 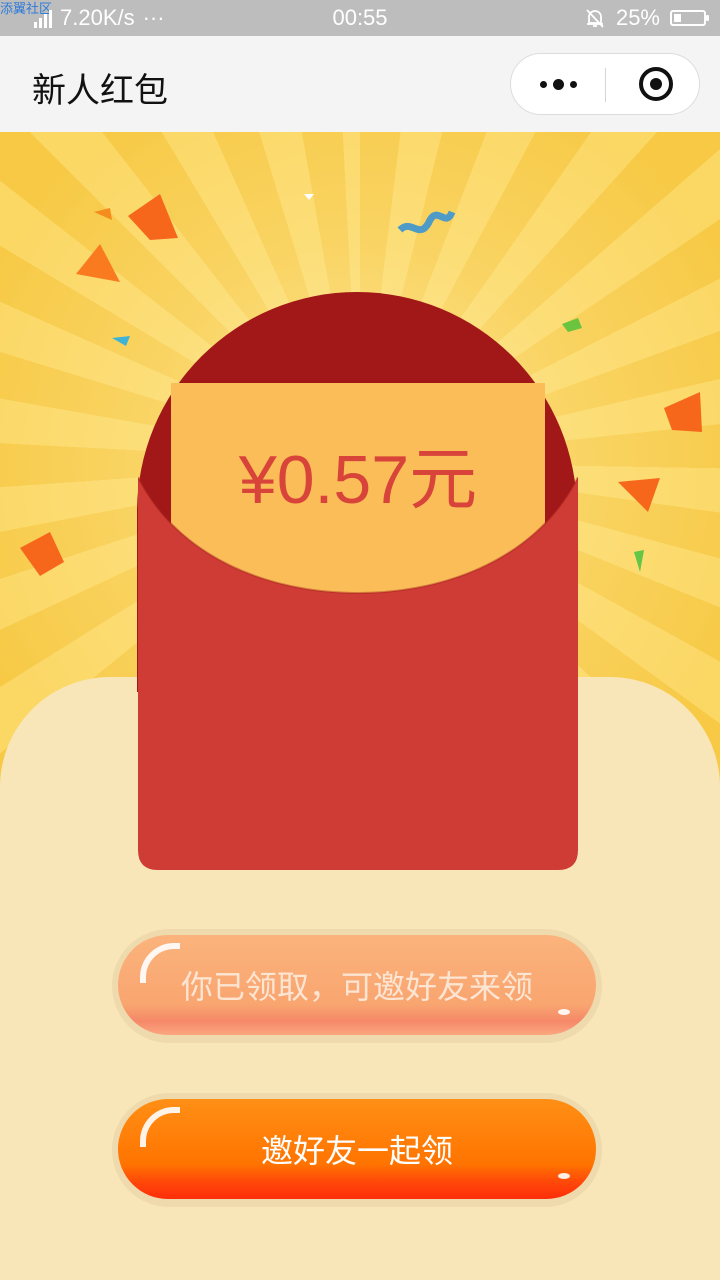 What do you see at coordinates (558, 84) in the screenshot?
I see `more-menu-button` at bounding box center [558, 84].